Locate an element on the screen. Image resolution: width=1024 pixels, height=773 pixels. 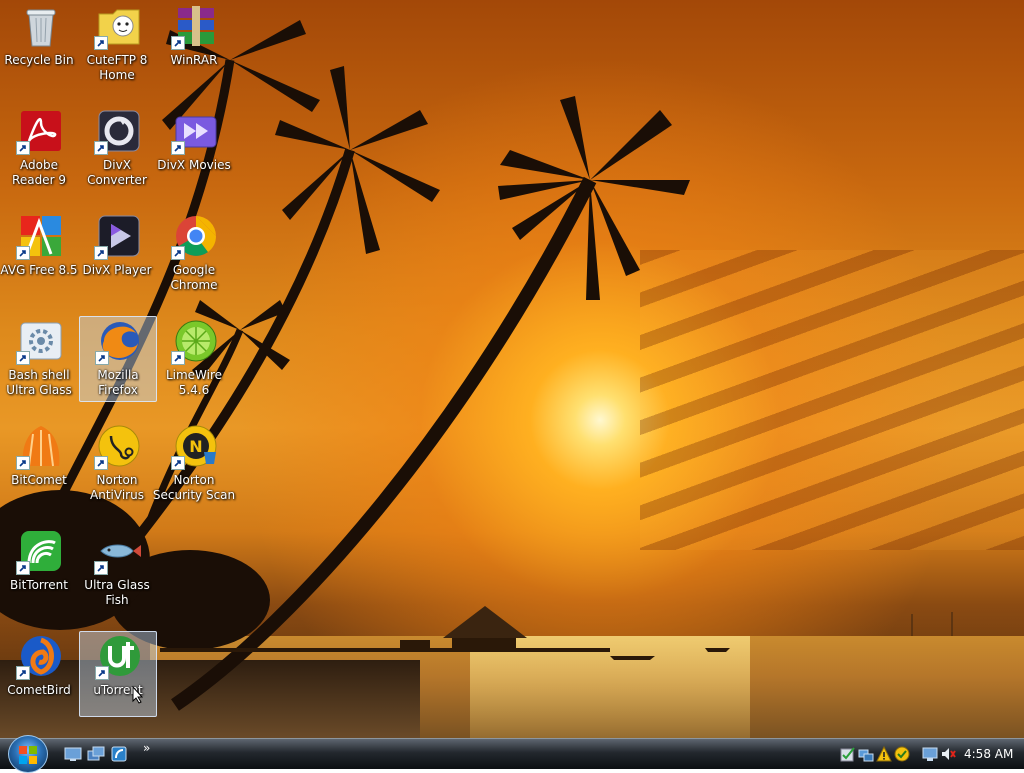
desktop-icon-label: Google Chrome is located at coordinates (194, 277).